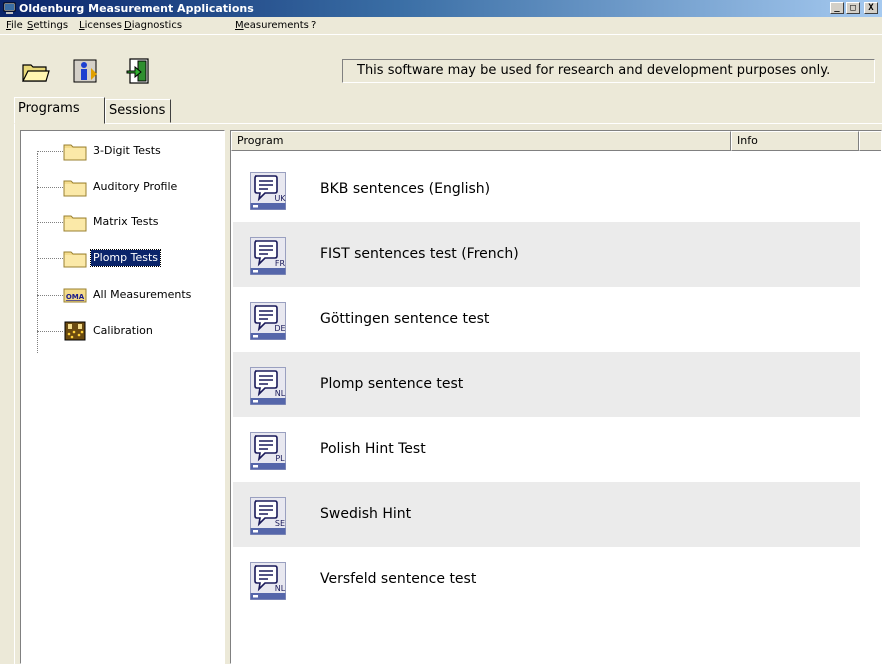 The height and width of the screenshot is (664, 882). I want to click on speech-bubble-icon: UK, so click(268, 191).